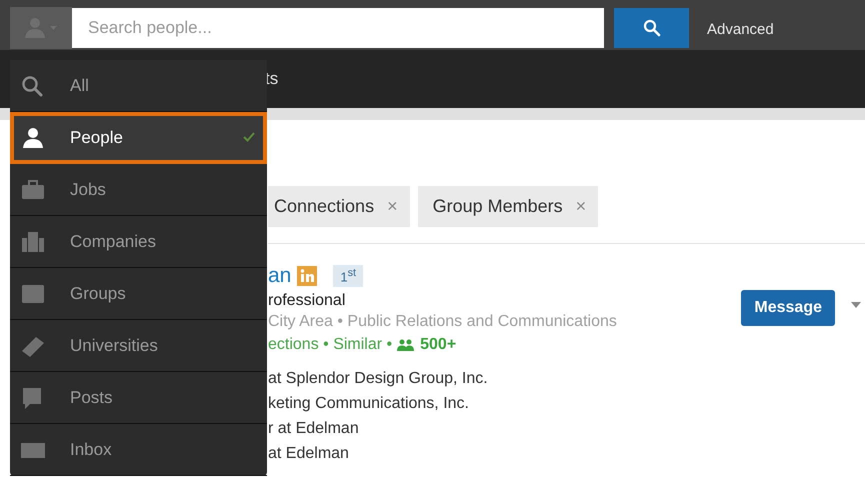 Image resolution: width=865 pixels, height=484 pixels. Describe the element at coordinates (138, 138) in the screenshot. I see `menu-item: People` at that location.